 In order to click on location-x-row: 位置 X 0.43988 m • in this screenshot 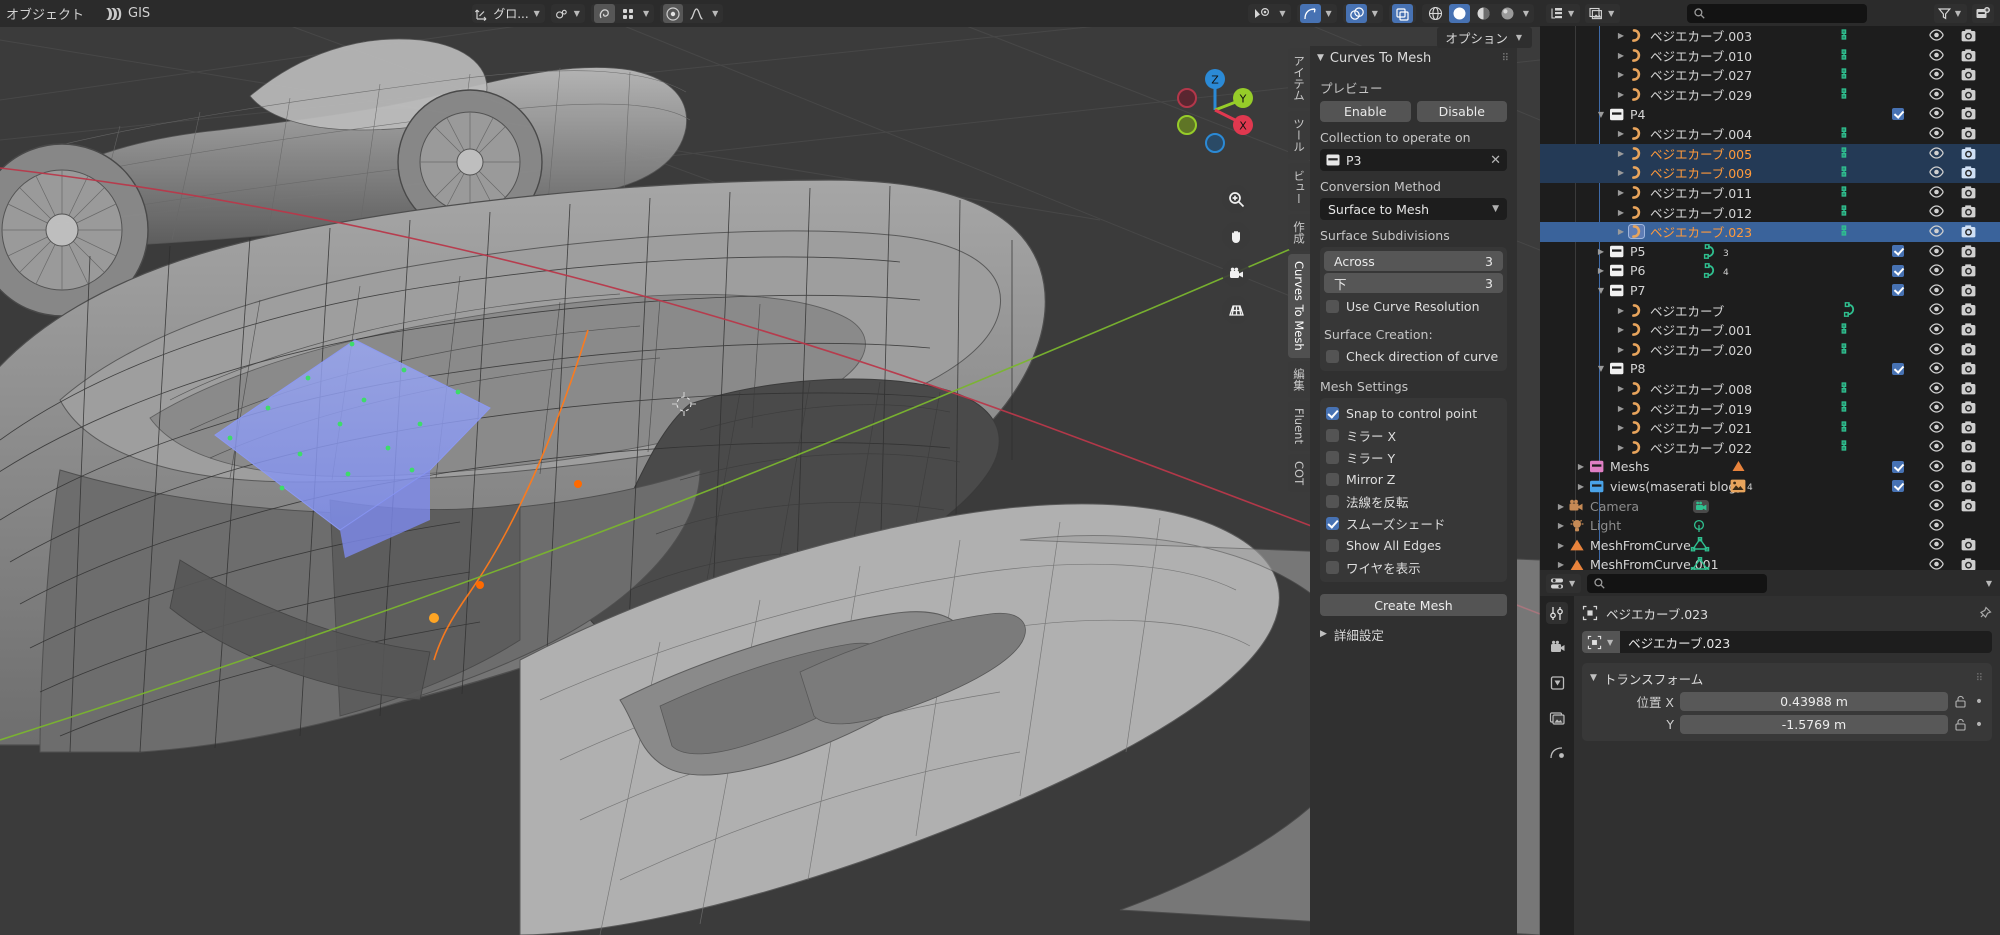, I will do `click(1783, 701)`.